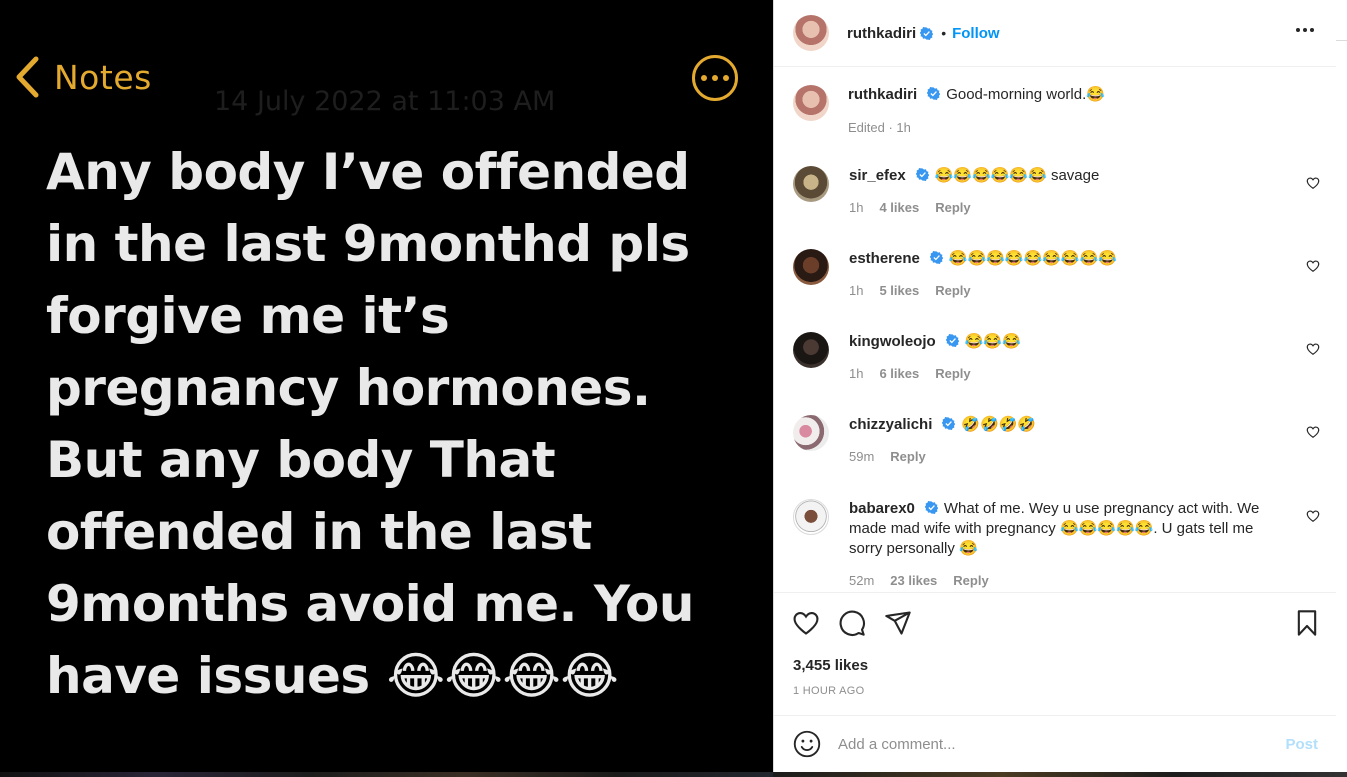 This screenshot has width=1347, height=777. I want to click on chevron-left-icon, so click(27, 77).